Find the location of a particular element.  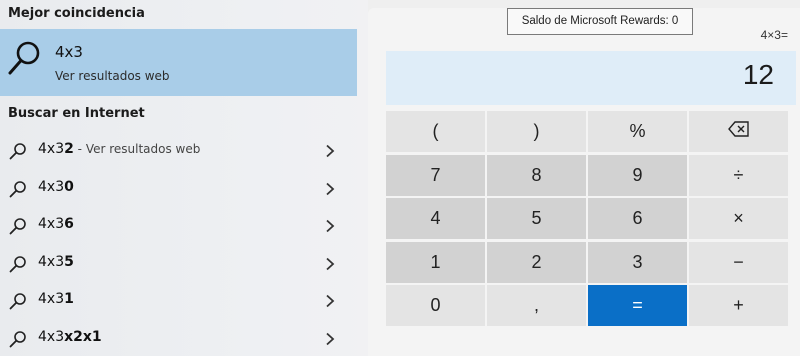

equals-key: = is located at coordinates (637, 305).